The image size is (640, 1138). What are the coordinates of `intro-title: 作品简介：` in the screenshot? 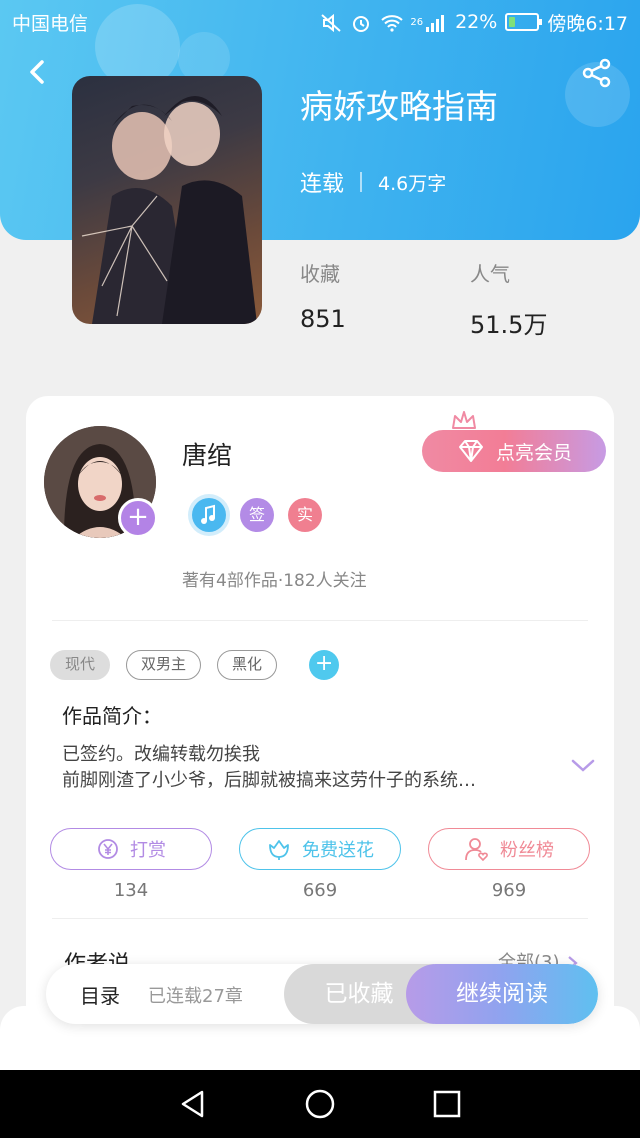 It's located at (112, 716).